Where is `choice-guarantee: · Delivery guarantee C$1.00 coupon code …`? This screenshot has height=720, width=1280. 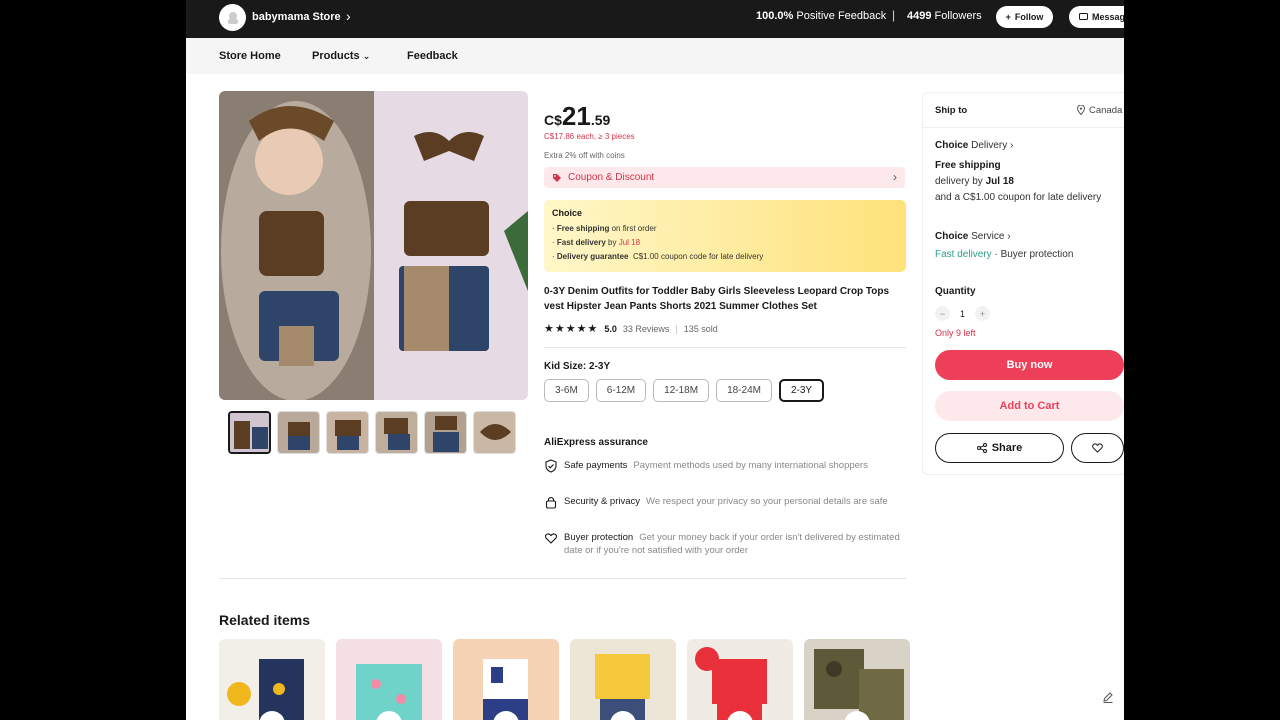
choice-guarantee: · Delivery guarantee C$1.00 coupon code … is located at coordinates (658, 256).